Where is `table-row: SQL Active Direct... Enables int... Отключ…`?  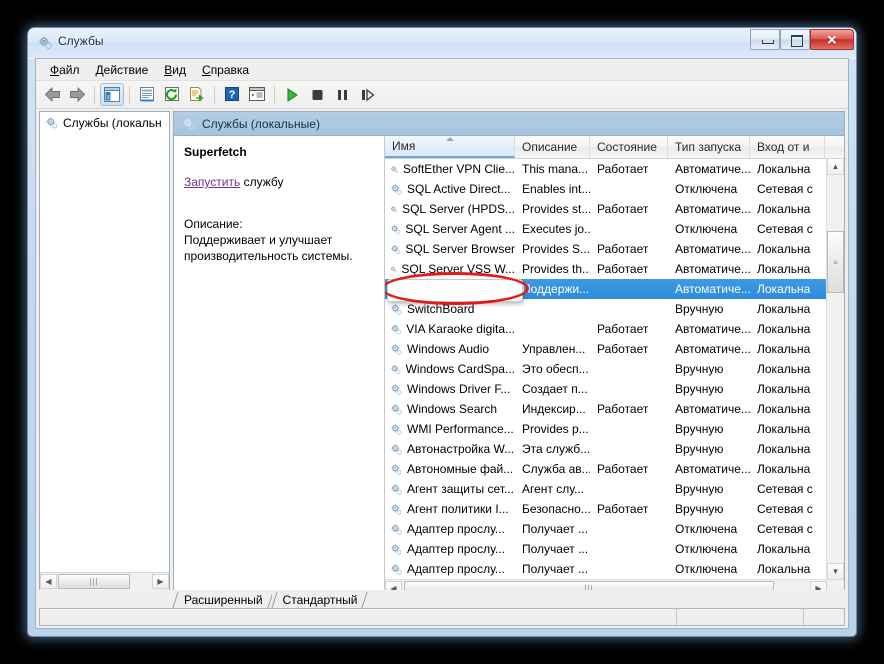
table-row: SQL Active Direct... Enables int... Отключ… is located at coordinates (614, 189).